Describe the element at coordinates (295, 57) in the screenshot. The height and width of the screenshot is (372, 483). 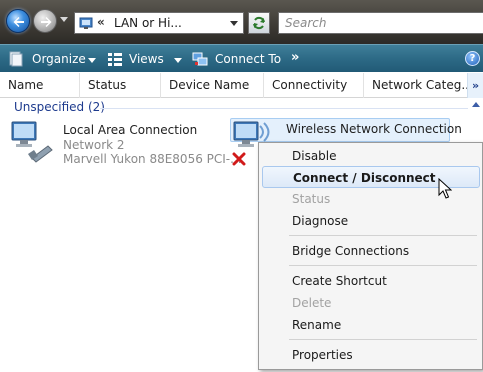
I see `toolbar-overflow-button: »` at that location.